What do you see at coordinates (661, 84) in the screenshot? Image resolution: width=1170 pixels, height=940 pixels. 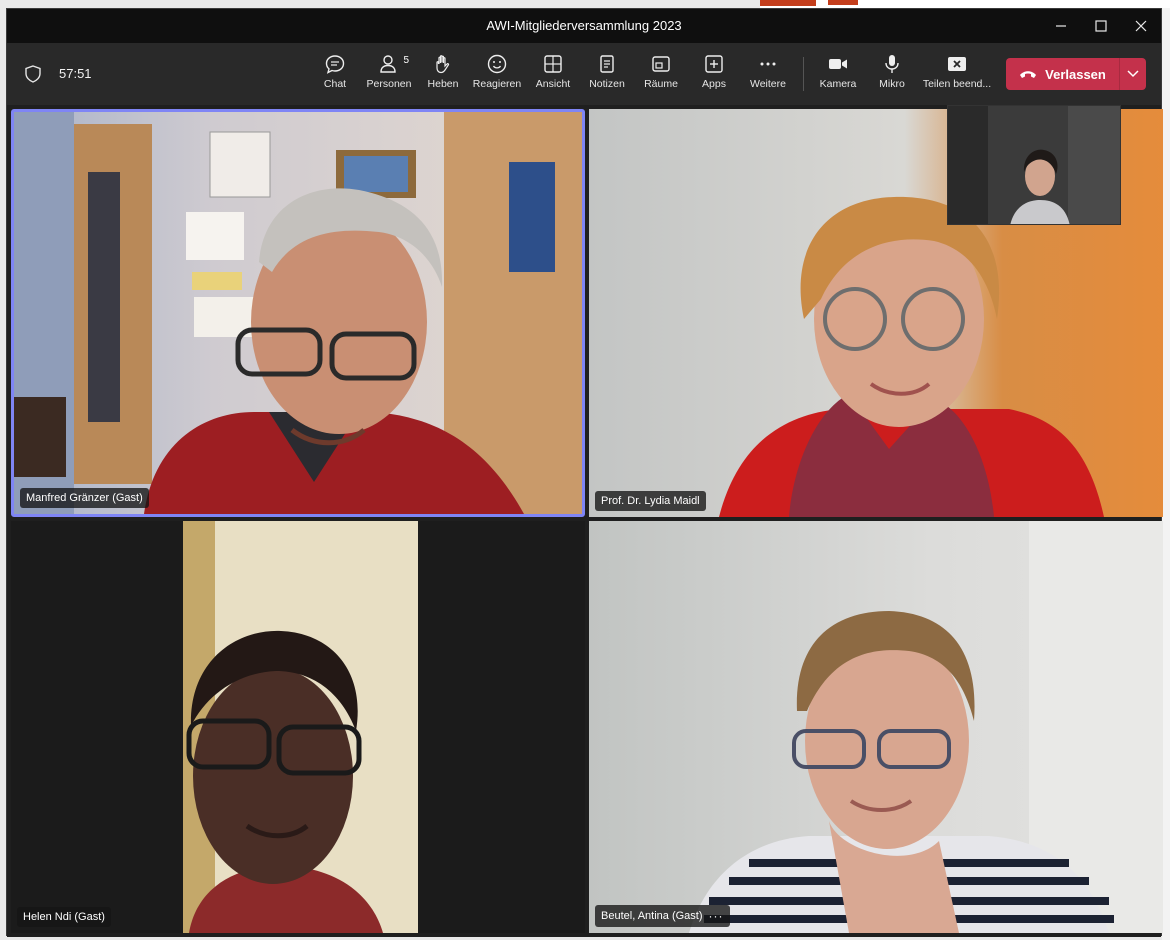 I see `rooms-label: Räume` at bounding box center [661, 84].